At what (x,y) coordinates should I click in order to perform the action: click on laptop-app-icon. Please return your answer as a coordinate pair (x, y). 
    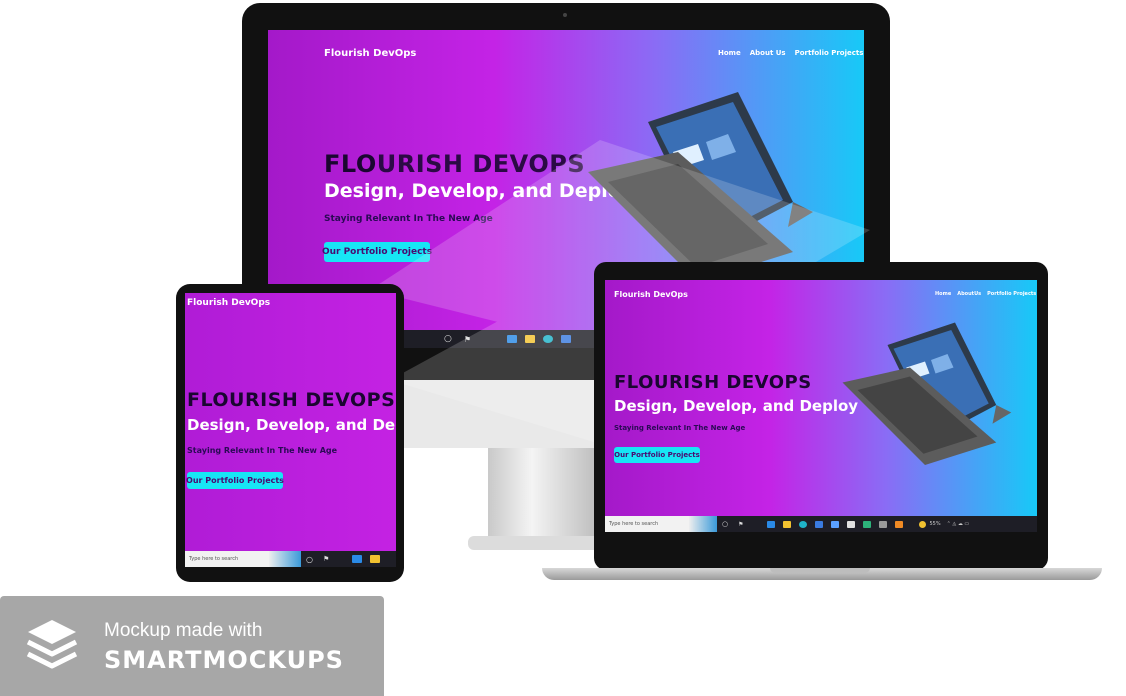
    Looking at the image, I should click on (866, 524).